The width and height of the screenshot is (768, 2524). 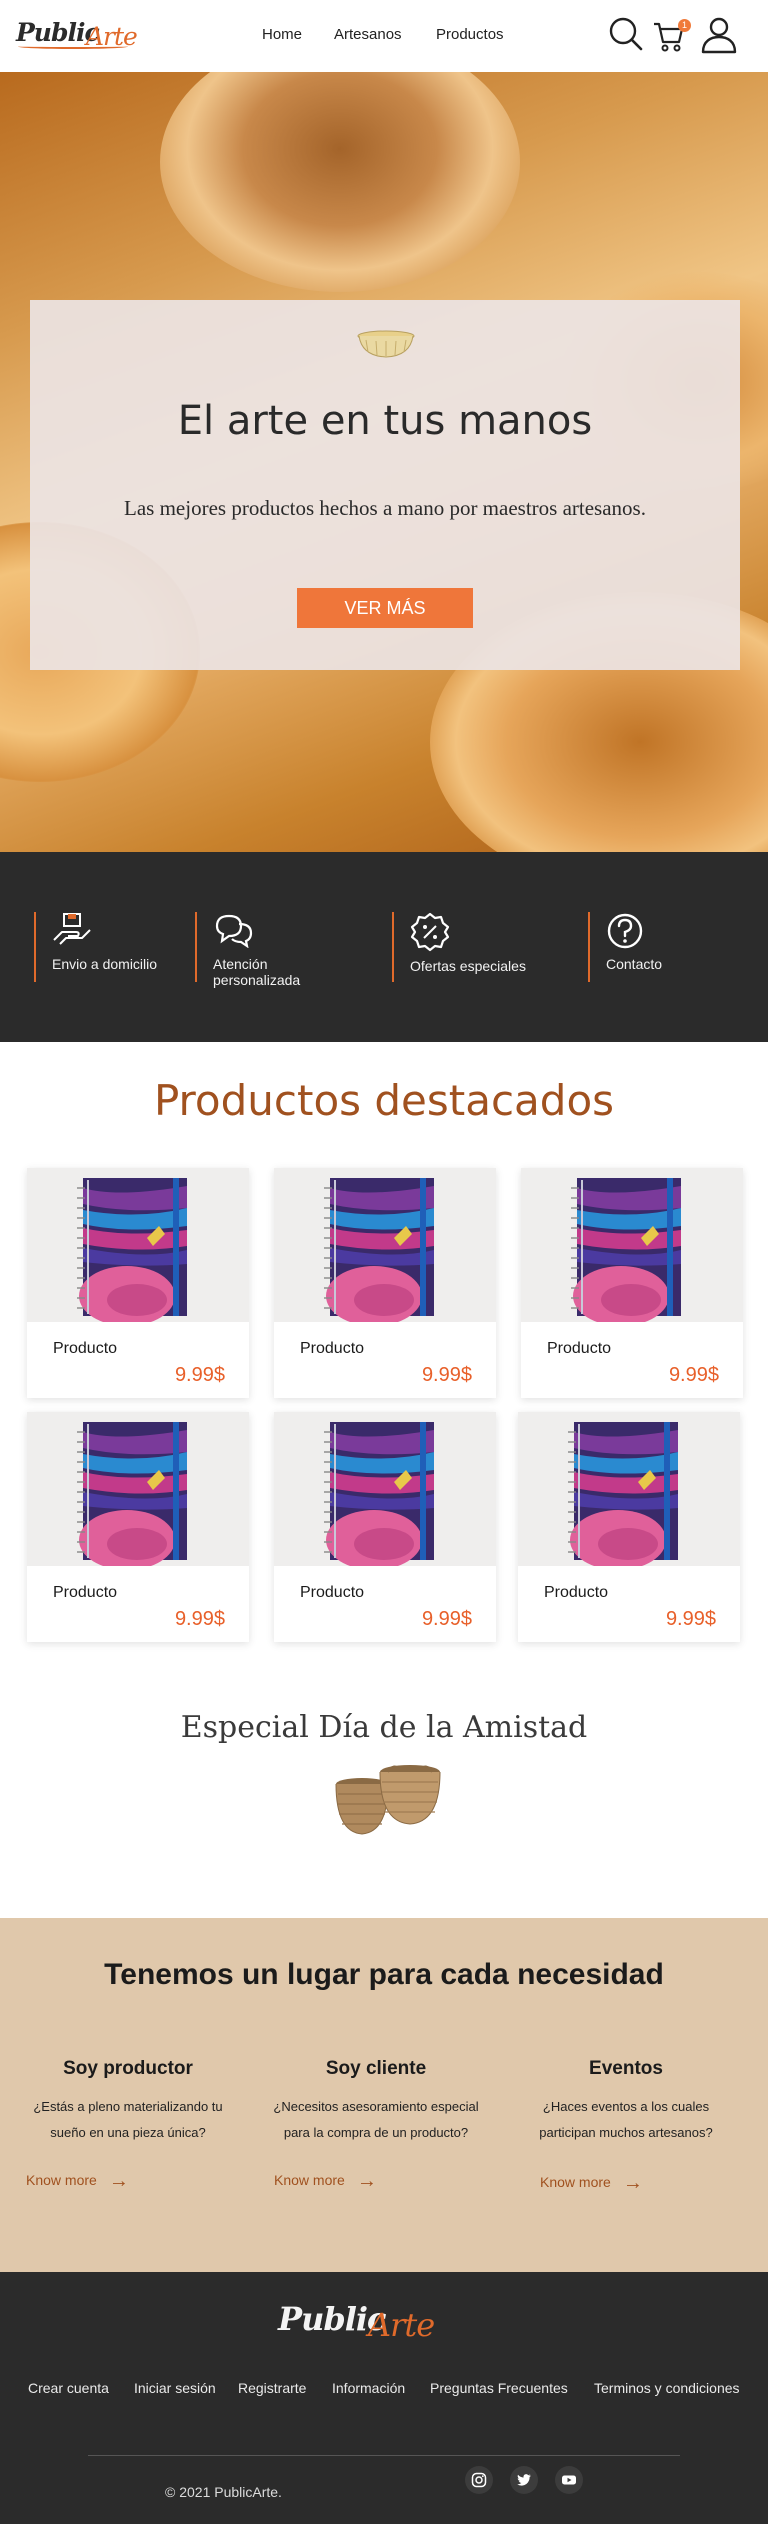 What do you see at coordinates (719, 35) in the screenshot?
I see `user-icon` at bounding box center [719, 35].